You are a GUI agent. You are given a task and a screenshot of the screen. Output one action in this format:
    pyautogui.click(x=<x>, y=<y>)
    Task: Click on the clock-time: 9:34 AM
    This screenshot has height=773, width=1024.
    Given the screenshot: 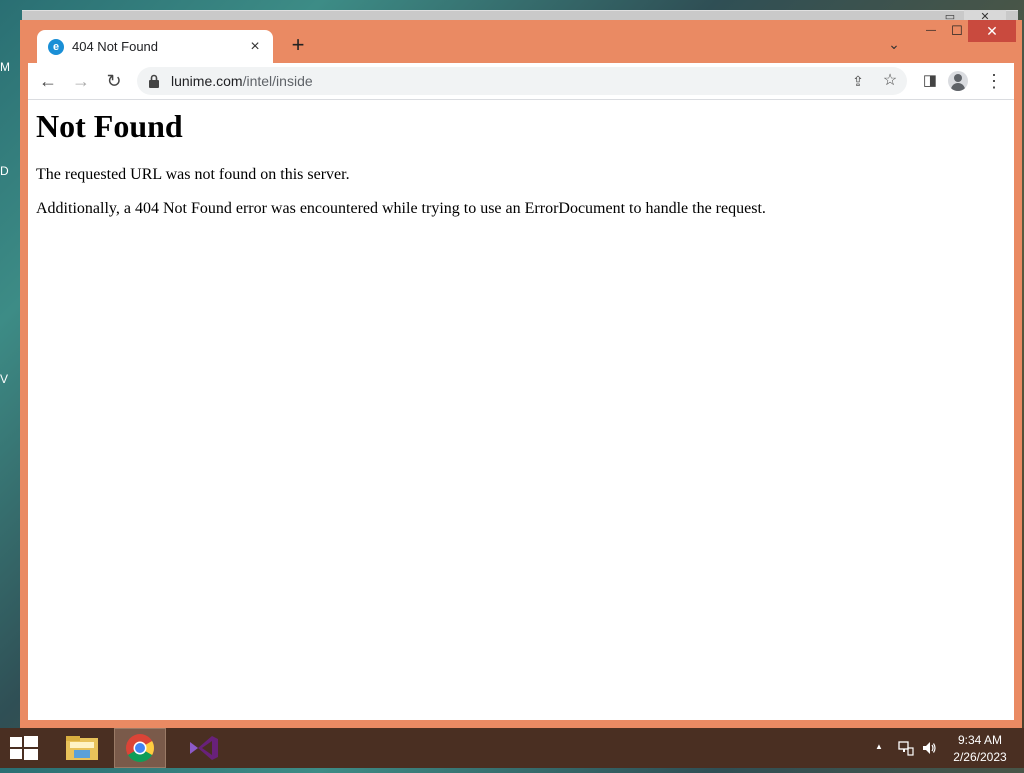 What is the action you would take?
    pyautogui.click(x=980, y=740)
    